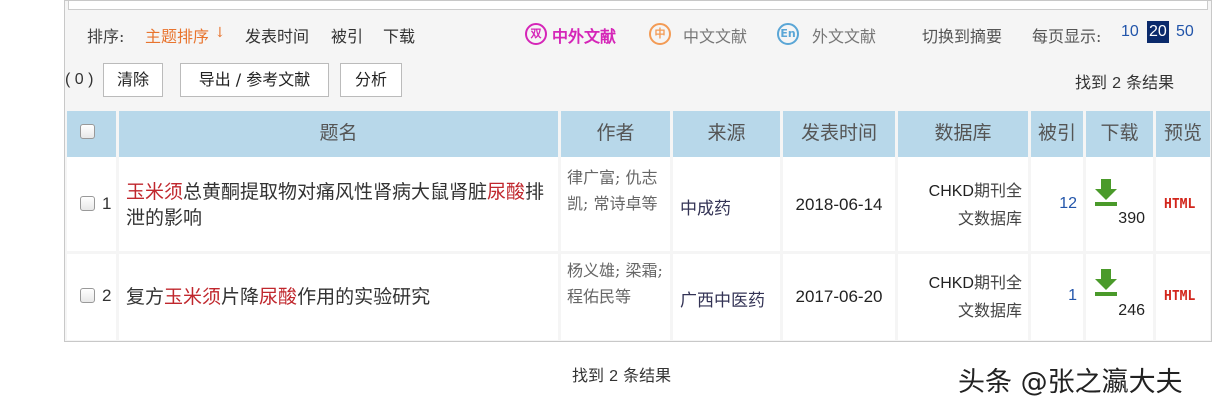  I want to click on selected-count: ( 0 ), so click(79, 79).